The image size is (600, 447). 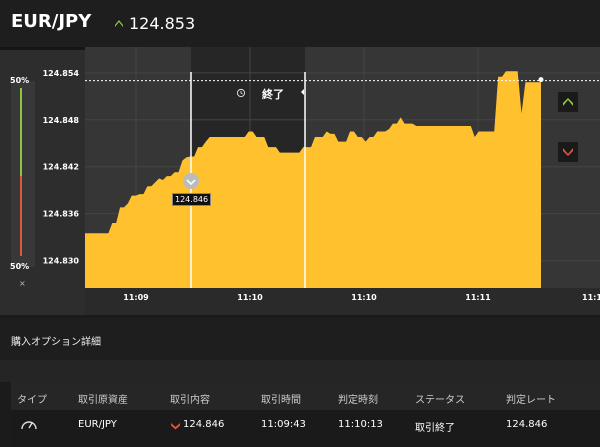 I want to click on expiry-end-label: 終了, so click(x=273, y=94).